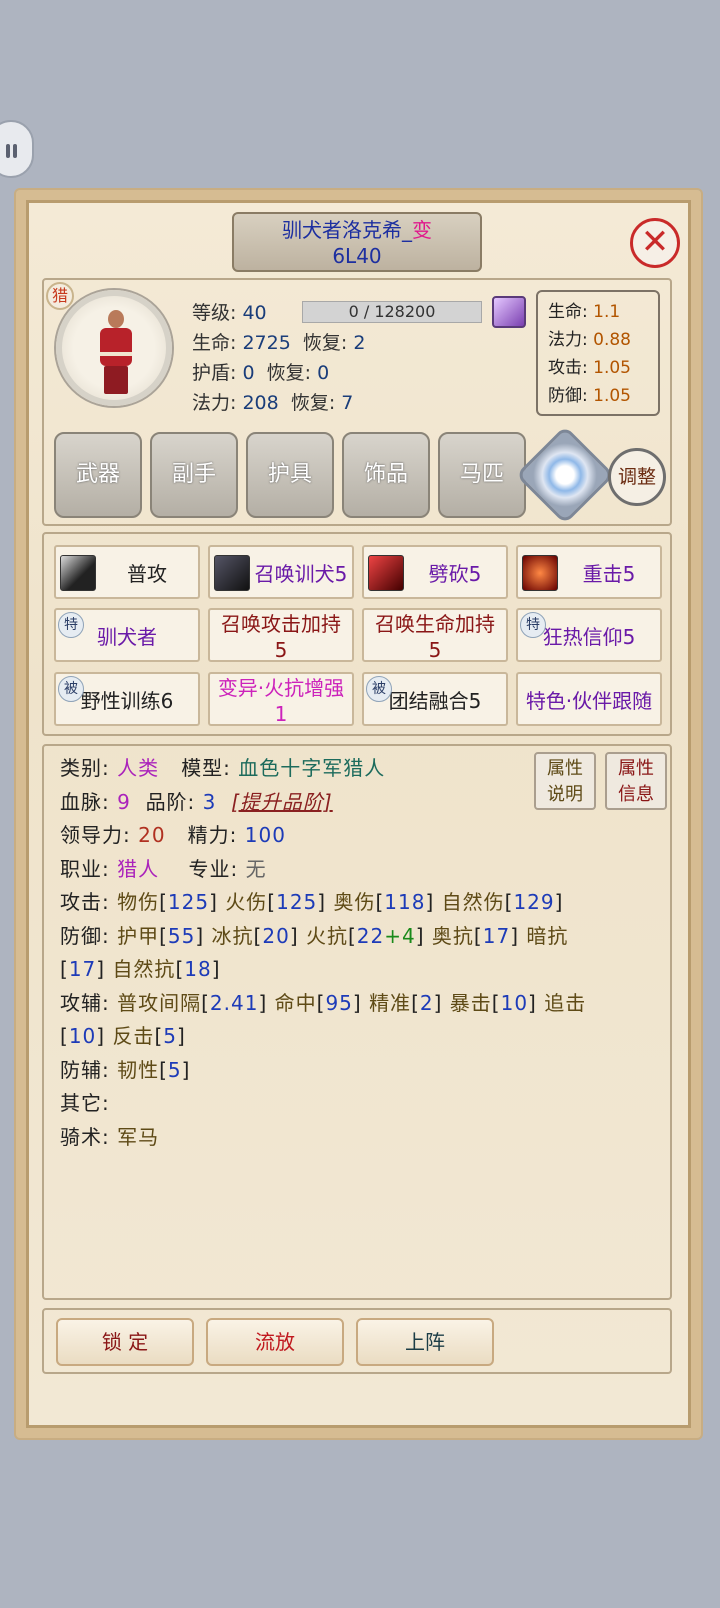 Image resolution: width=720 pixels, height=1608 pixels. I want to click on riding-label: 骑术:, so click(85, 1136).